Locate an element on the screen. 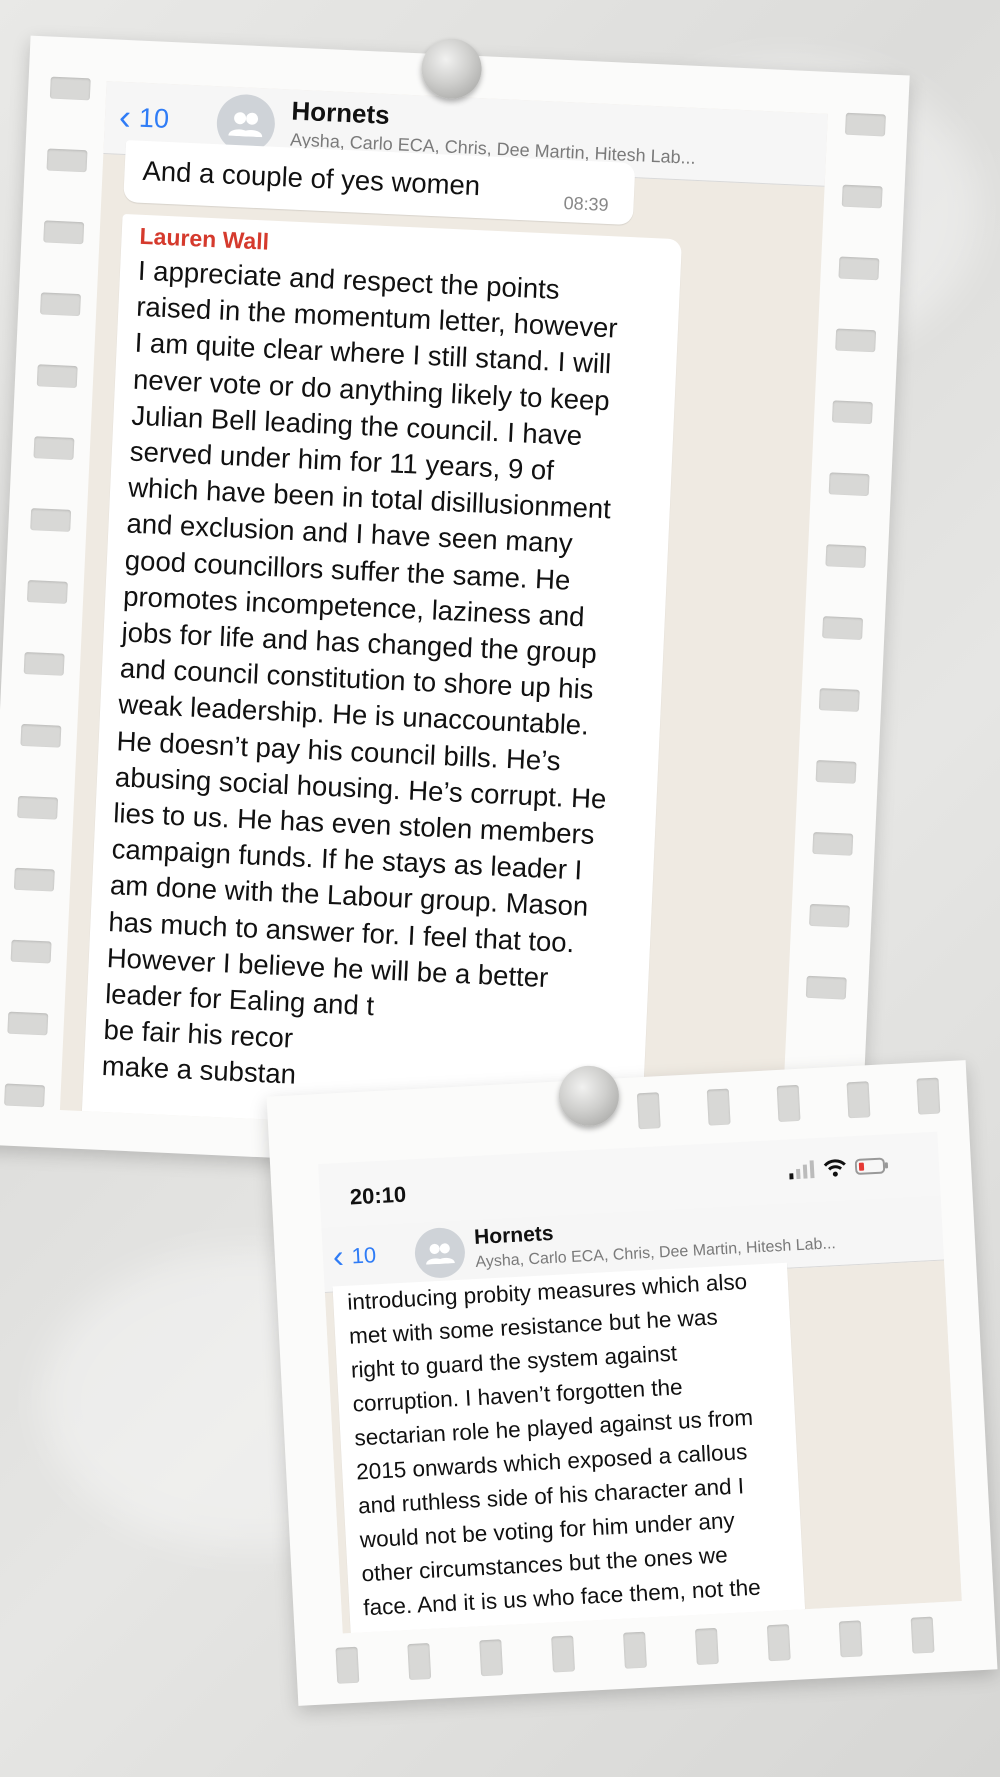  sender-name: Lauren Wall is located at coordinates (204, 239).